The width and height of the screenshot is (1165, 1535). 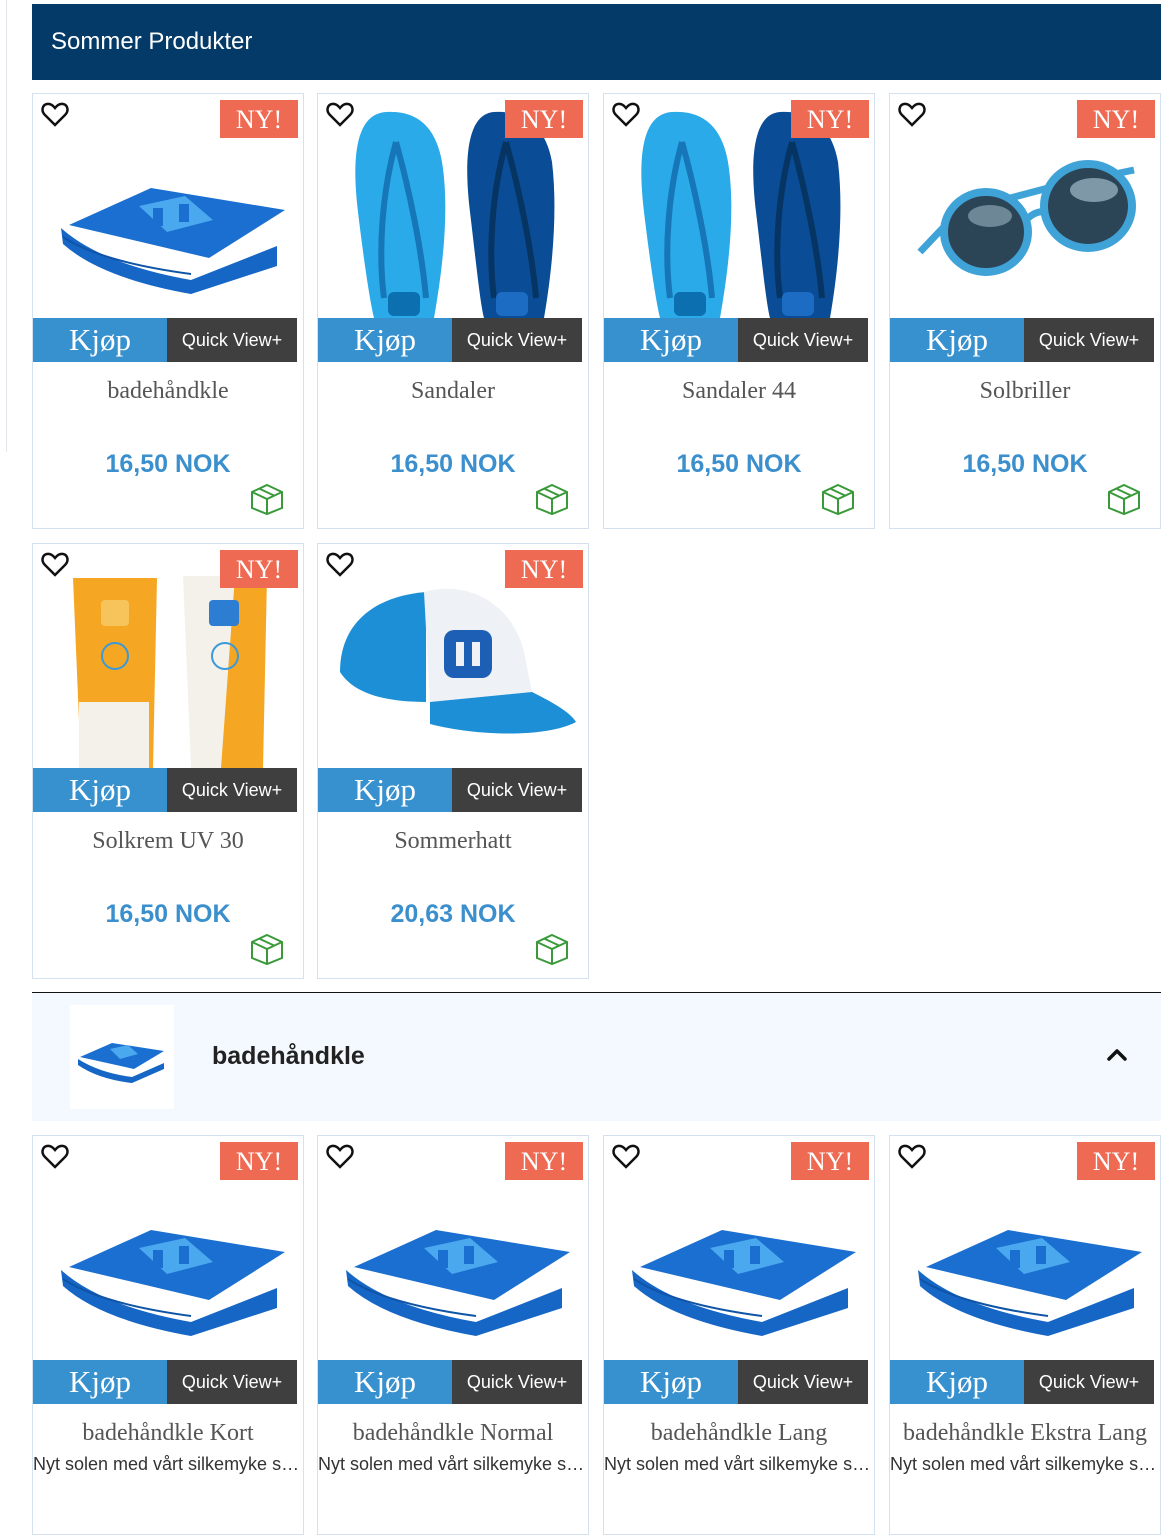 What do you see at coordinates (596, 1057) in the screenshot?
I see `category-header: badehåndkle` at bounding box center [596, 1057].